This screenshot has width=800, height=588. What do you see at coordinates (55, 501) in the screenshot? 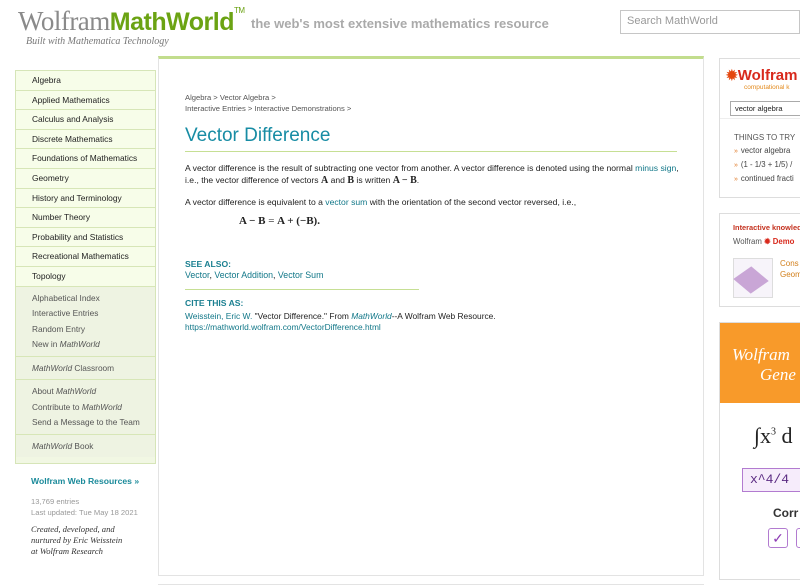
I see `entry-count: 13,769 entries` at bounding box center [55, 501].